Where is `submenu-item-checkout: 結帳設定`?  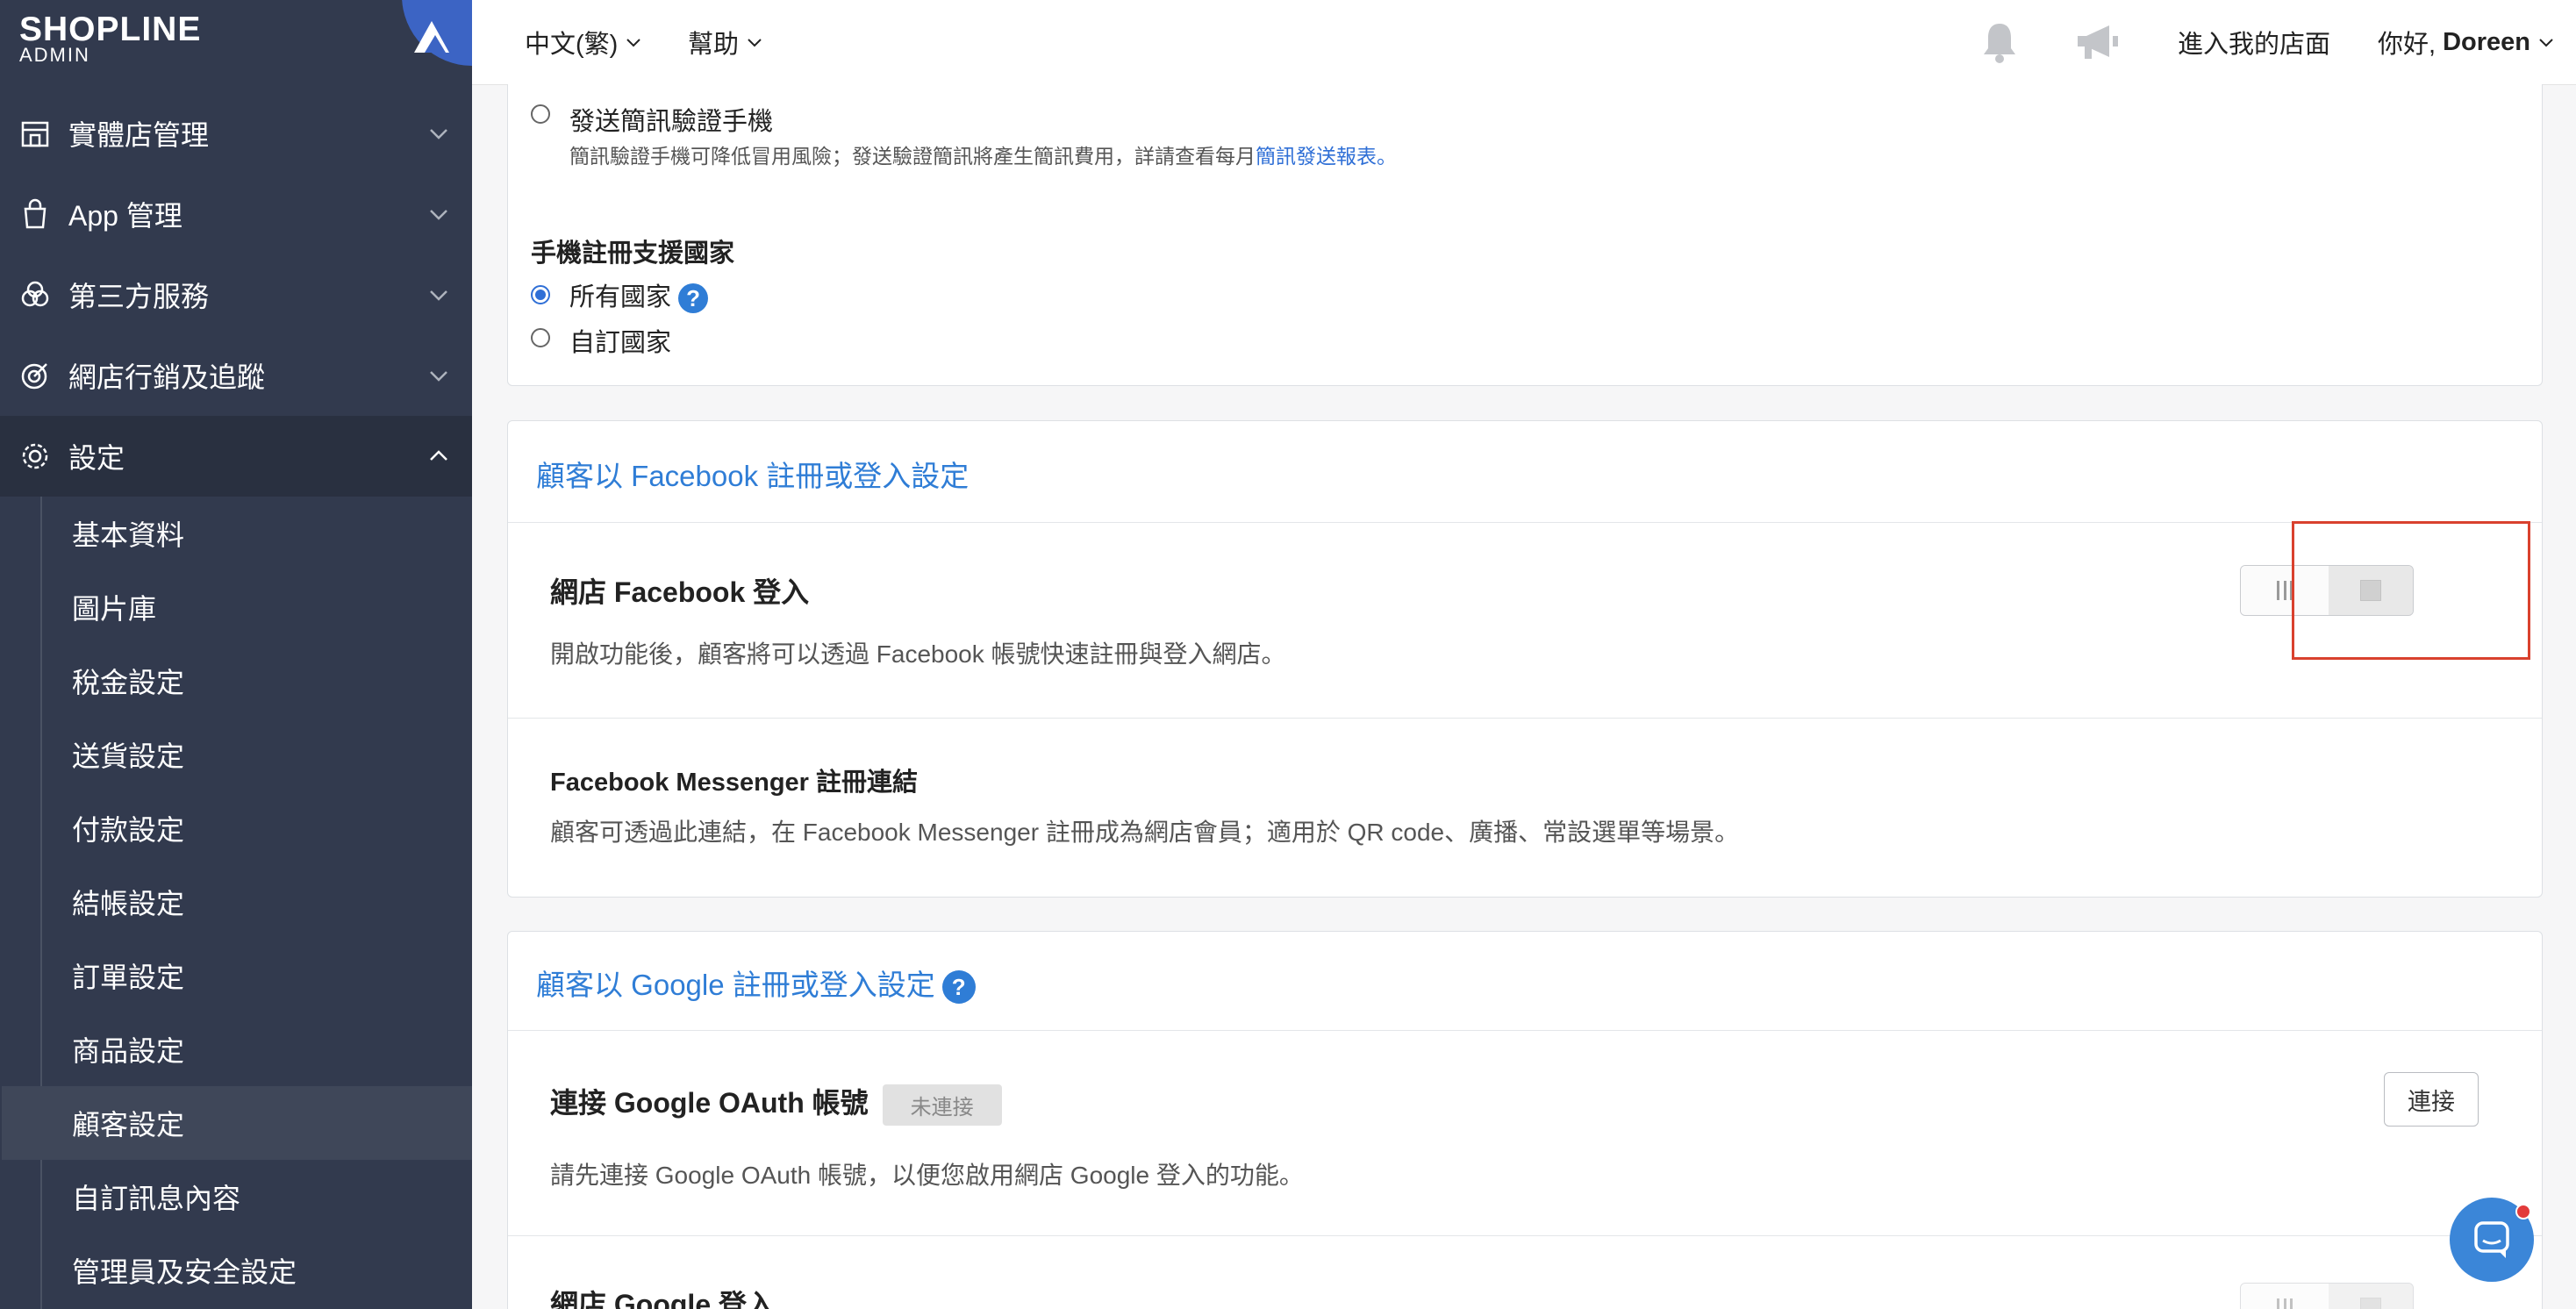
submenu-item-checkout: 結帳設定 is located at coordinates (257, 902).